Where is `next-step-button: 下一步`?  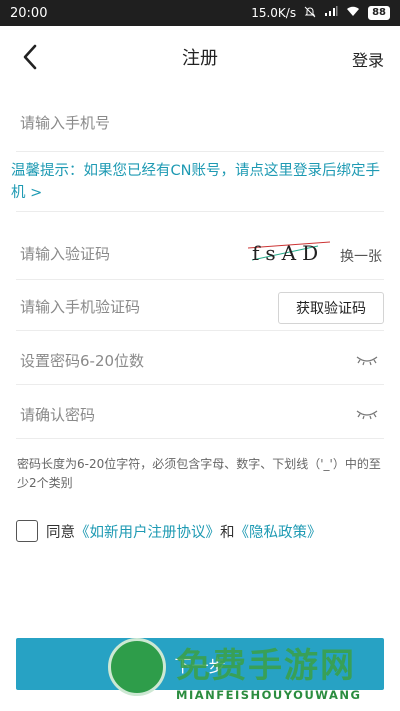 next-step-button: 下一步 is located at coordinates (200, 664).